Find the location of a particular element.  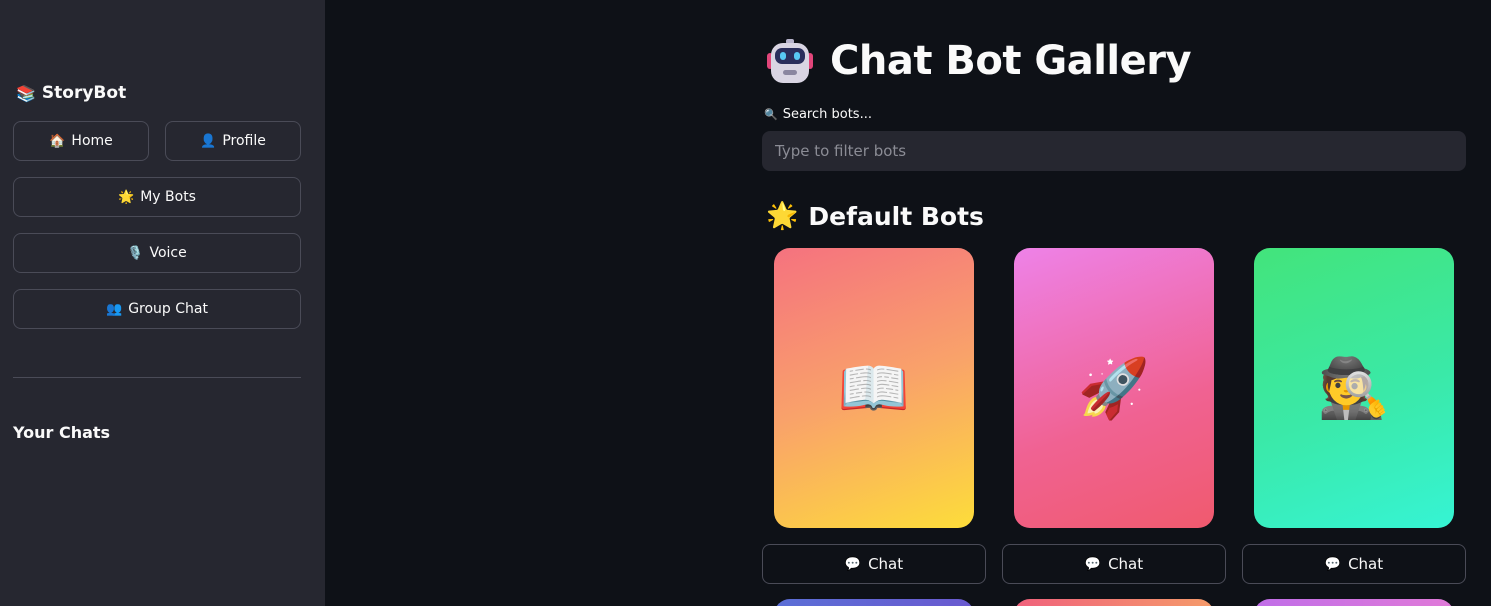

group-chat-button: 👥 Group Chat is located at coordinates (157, 309).